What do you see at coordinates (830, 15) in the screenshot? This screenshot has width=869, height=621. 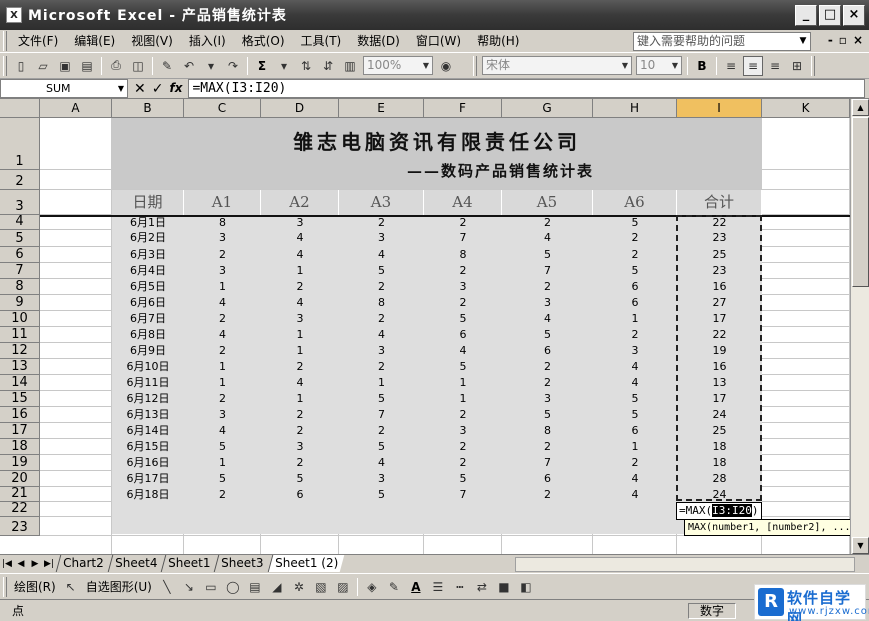 I see `maximize-button: □` at bounding box center [830, 15].